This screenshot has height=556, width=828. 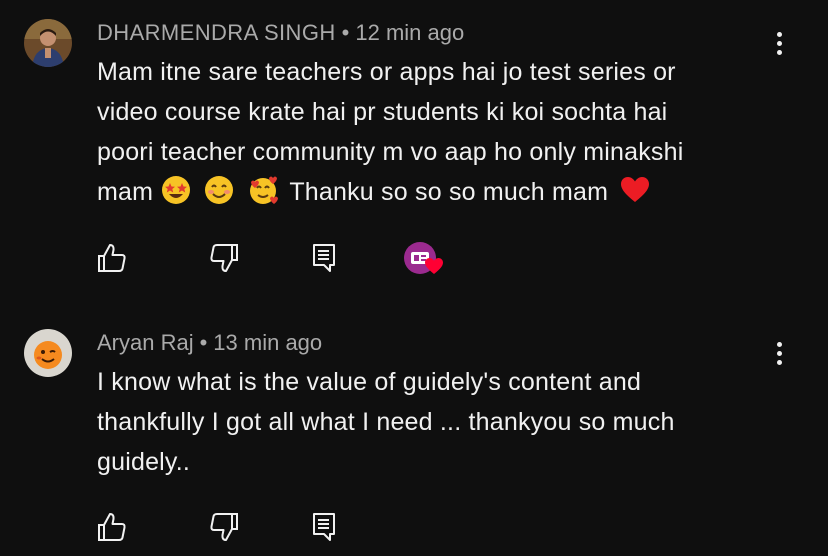 I want to click on comment-meta: DHARMENDRA SINGH • 12 min ago, so click(x=280, y=33).